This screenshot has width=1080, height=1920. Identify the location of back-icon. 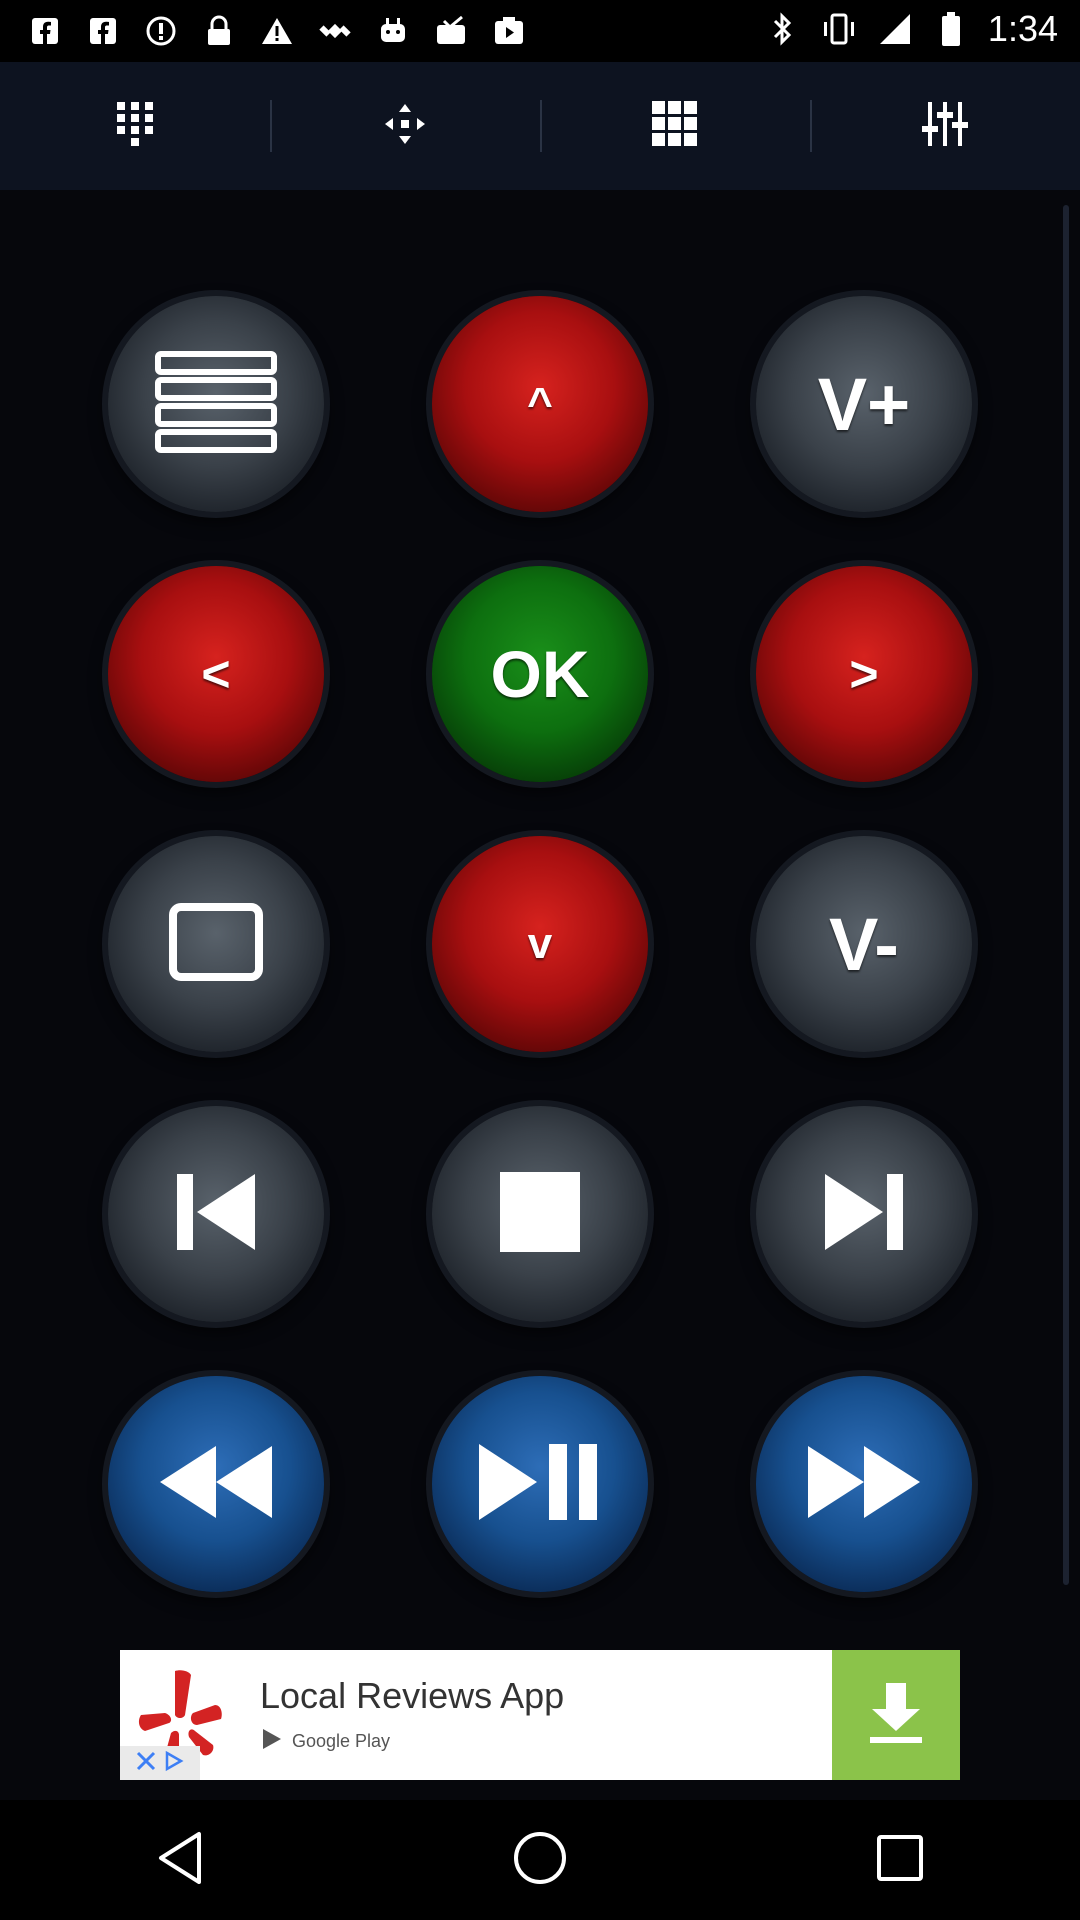
(180, 1860).